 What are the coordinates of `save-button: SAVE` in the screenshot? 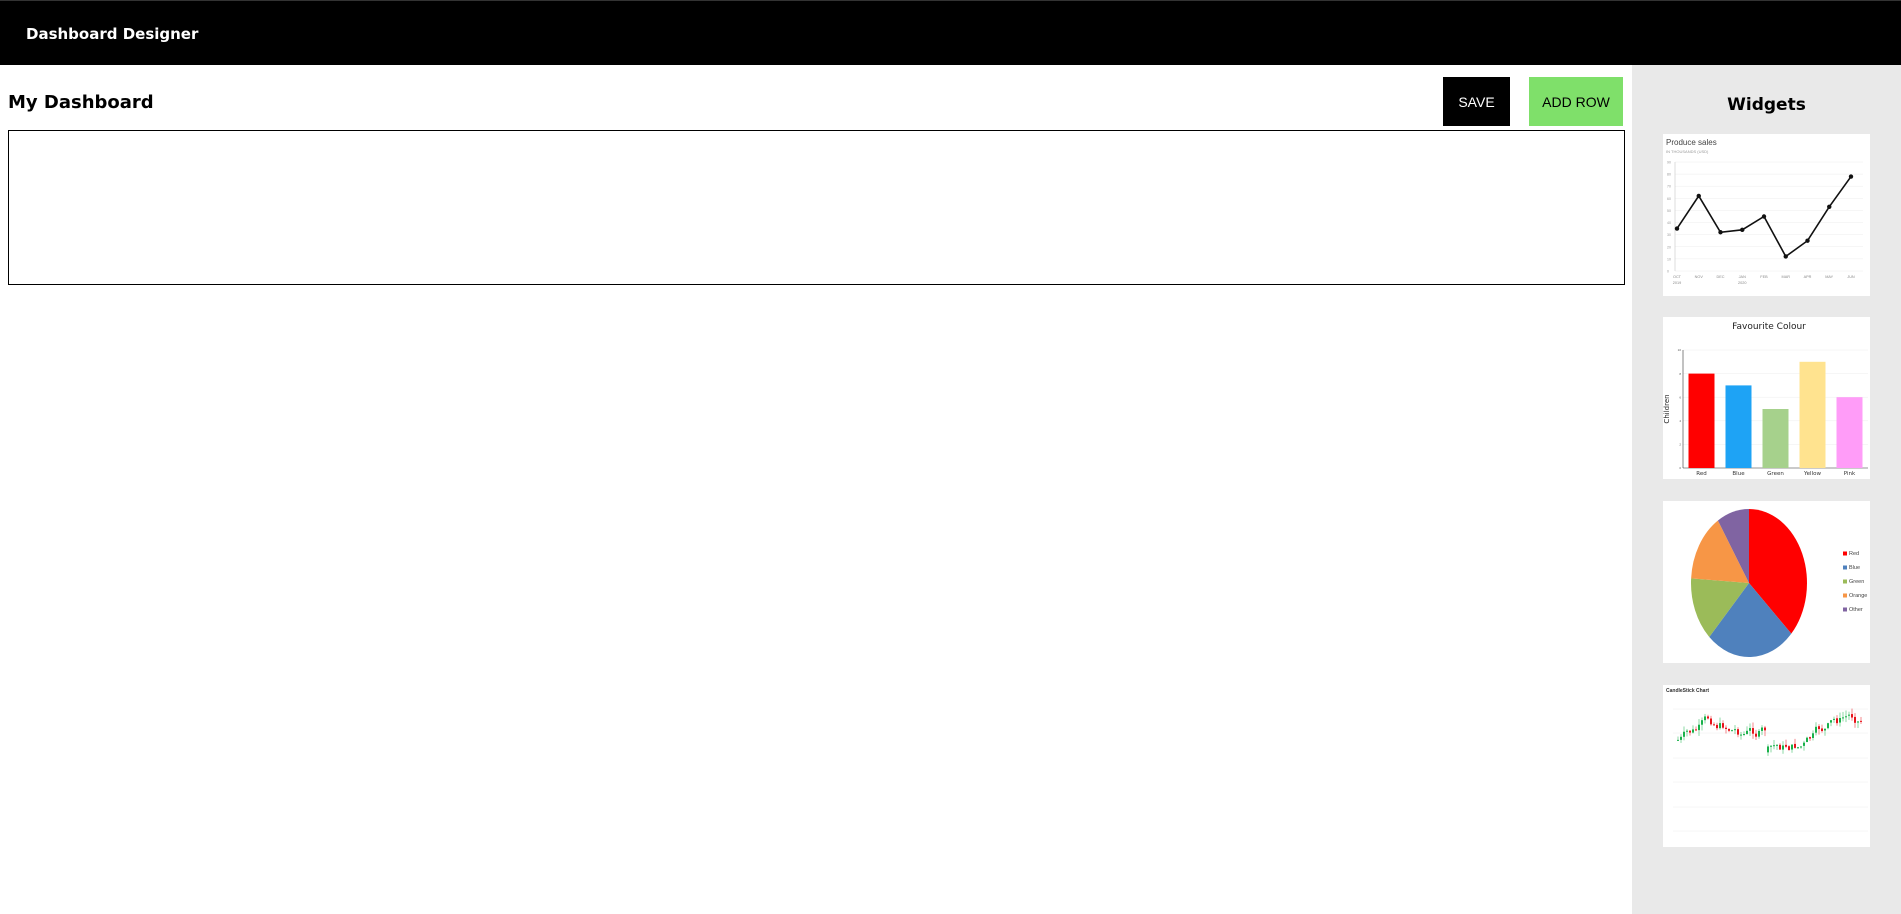 It's located at (1476, 101).